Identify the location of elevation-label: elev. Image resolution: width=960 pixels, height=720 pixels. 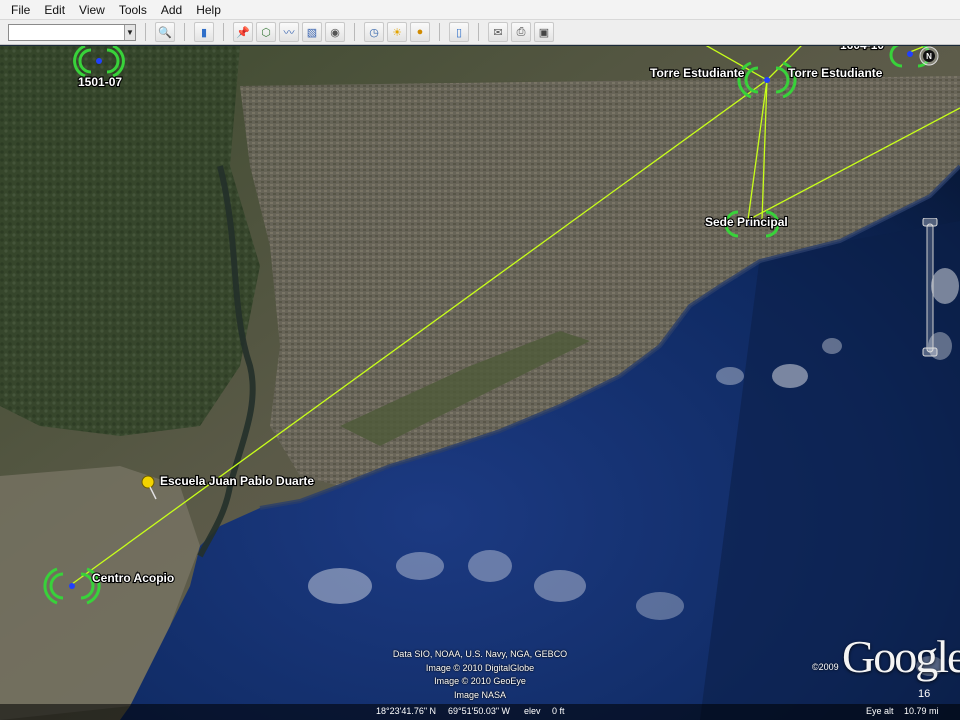
(532, 711).